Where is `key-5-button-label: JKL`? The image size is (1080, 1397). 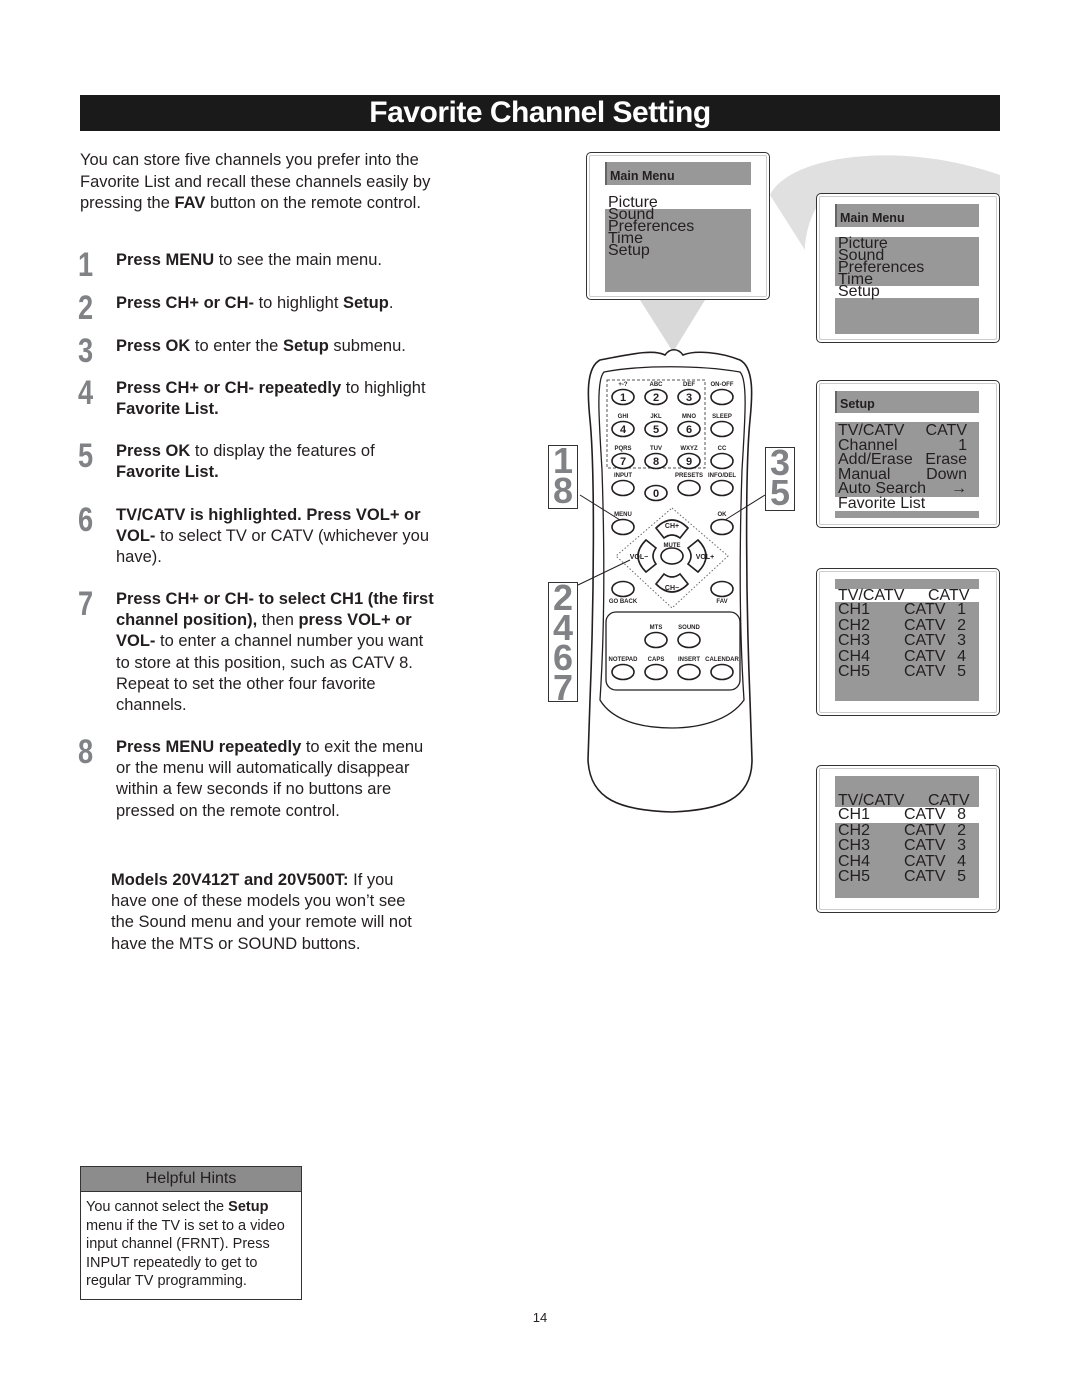 key-5-button-label: JKL is located at coordinates (656, 417).